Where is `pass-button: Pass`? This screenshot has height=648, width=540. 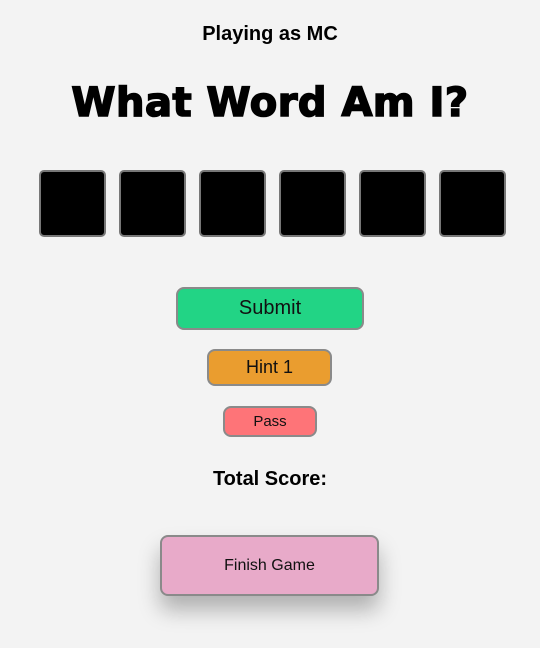
pass-button: Pass is located at coordinates (270, 421).